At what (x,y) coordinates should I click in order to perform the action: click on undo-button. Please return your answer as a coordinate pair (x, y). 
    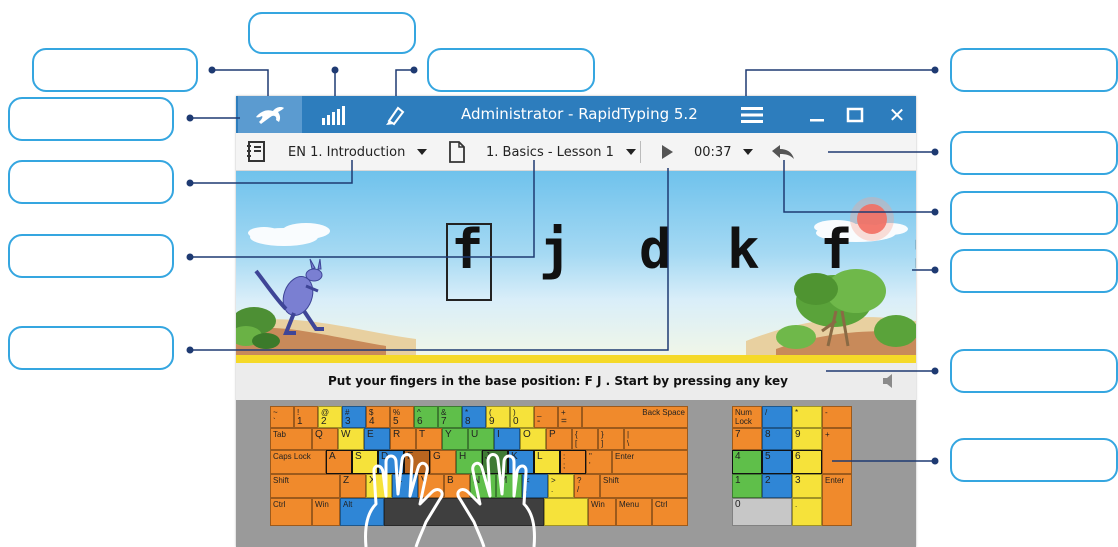
    Looking at the image, I should click on (783, 152).